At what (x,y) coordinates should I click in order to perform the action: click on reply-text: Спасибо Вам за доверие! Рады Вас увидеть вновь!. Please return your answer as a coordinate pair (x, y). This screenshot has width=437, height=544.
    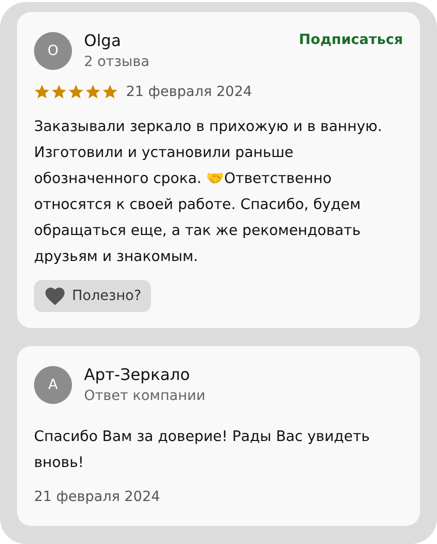
    Looking at the image, I should click on (202, 450).